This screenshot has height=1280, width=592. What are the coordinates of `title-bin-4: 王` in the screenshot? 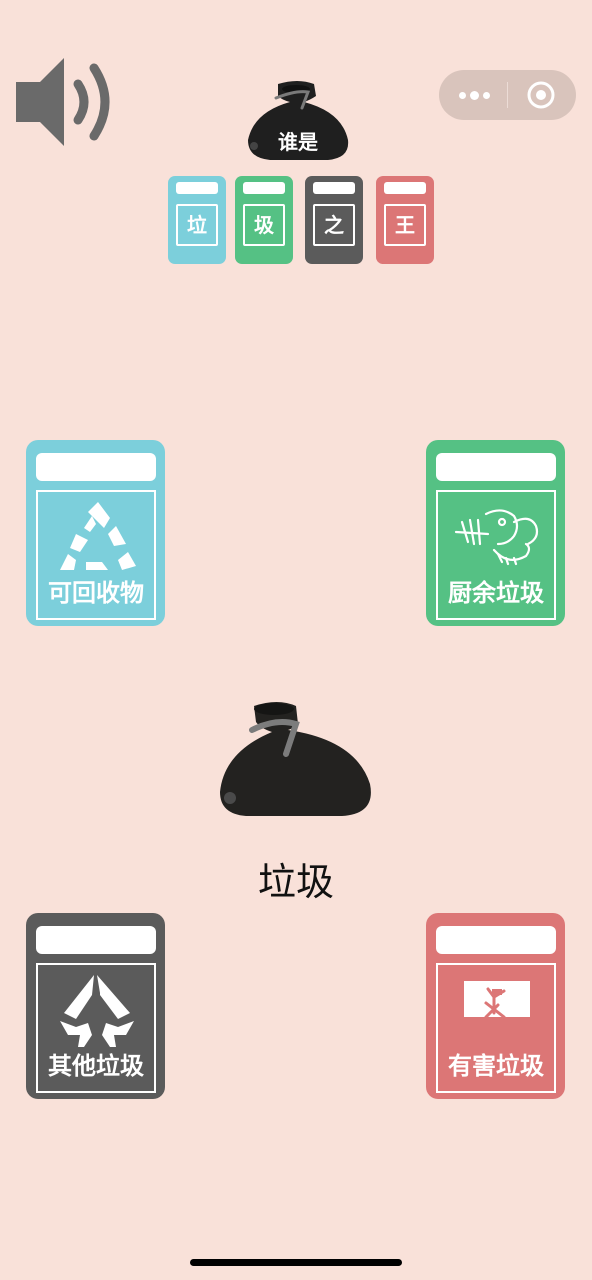 It's located at (405, 220).